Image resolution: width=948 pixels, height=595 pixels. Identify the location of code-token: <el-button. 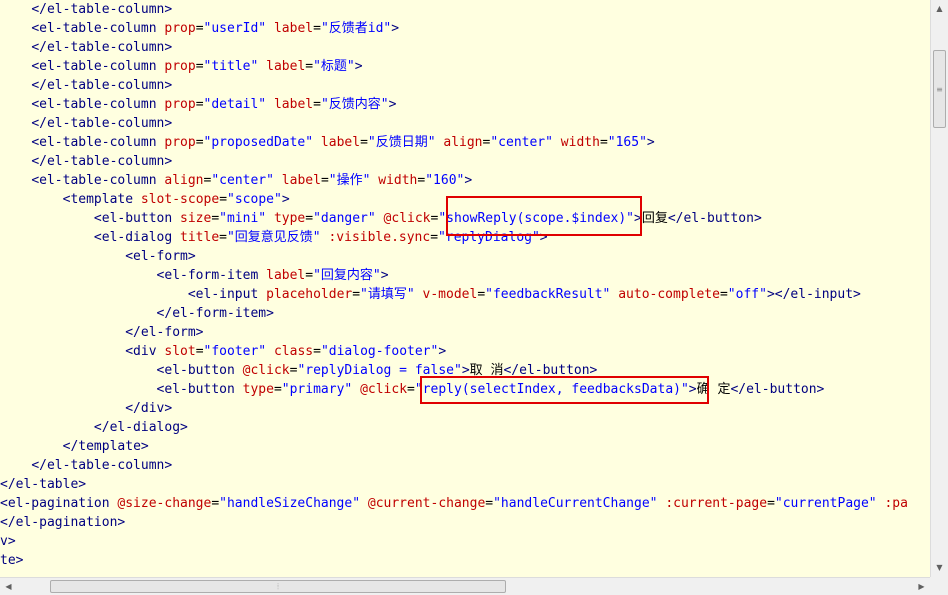
(137, 218).